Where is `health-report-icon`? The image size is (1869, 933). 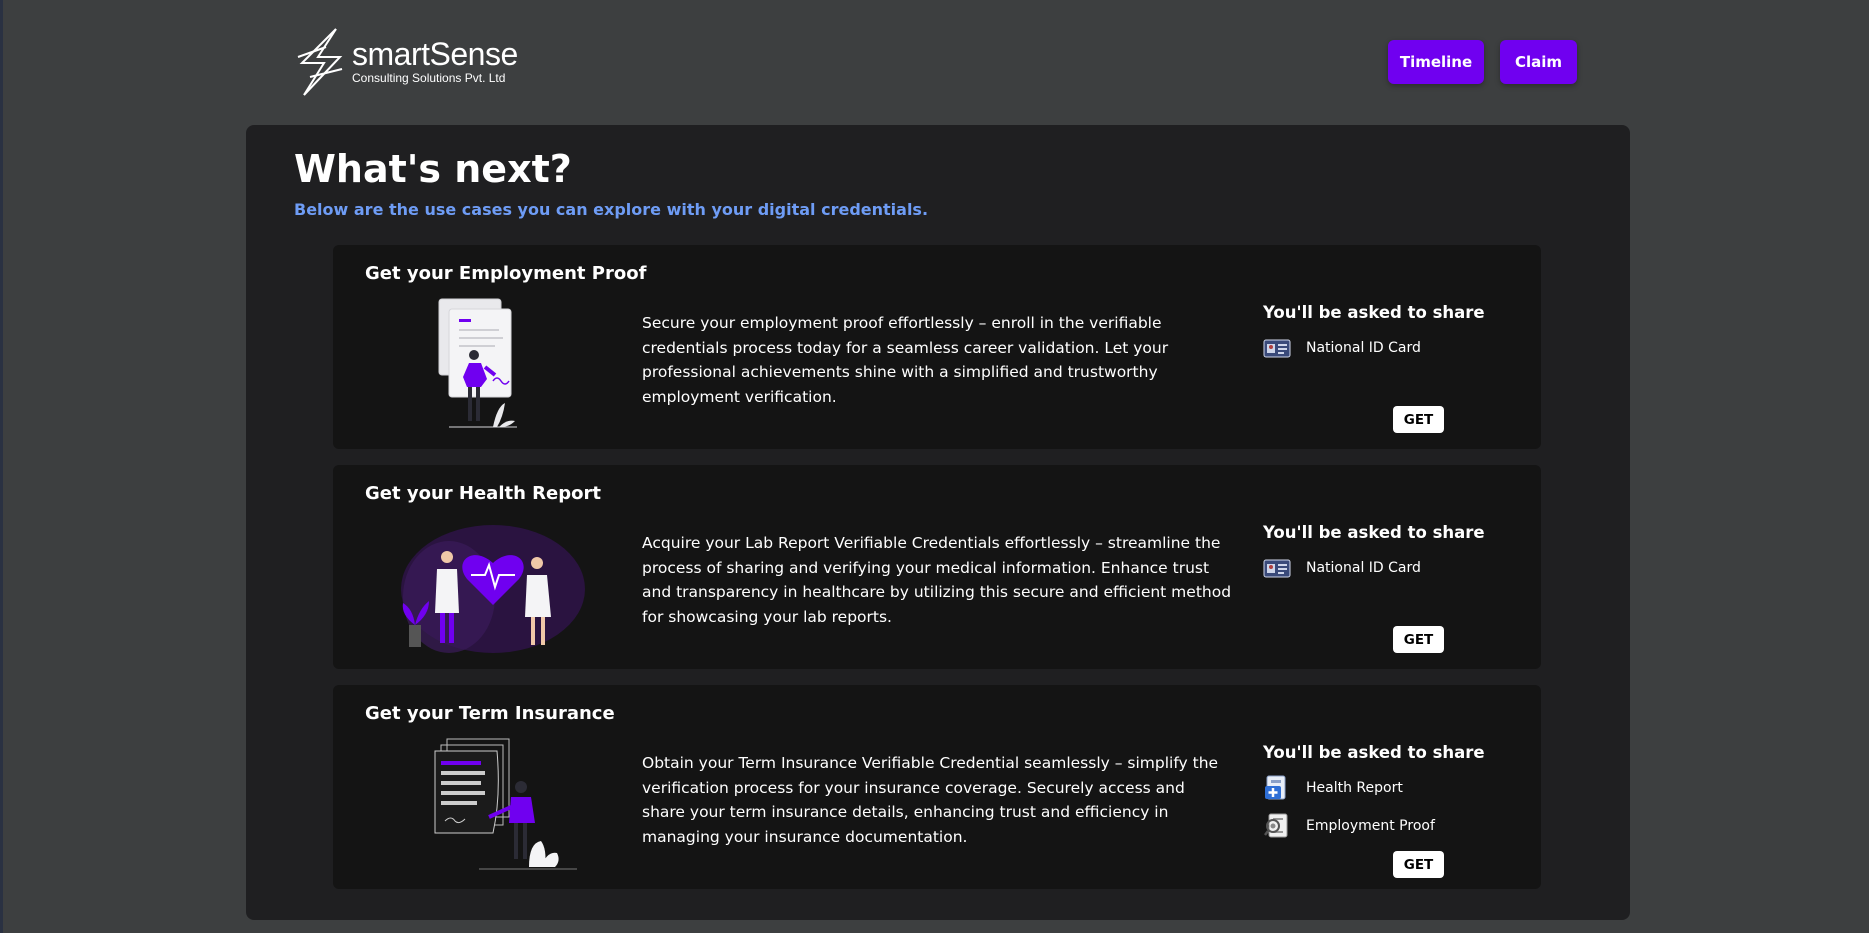
health-report-icon is located at coordinates (1275, 787).